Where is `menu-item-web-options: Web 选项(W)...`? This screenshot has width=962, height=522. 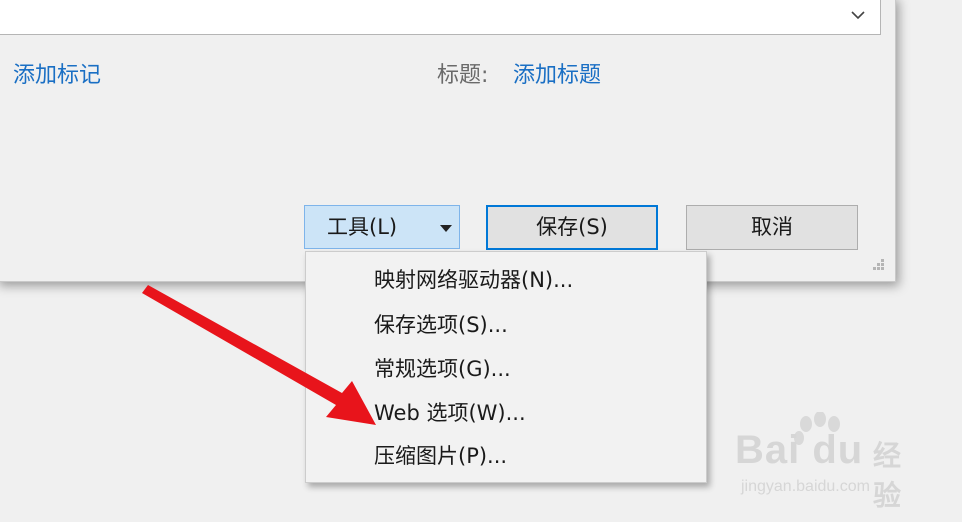
menu-item-web-options: Web 选项(W)... is located at coordinates (450, 412).